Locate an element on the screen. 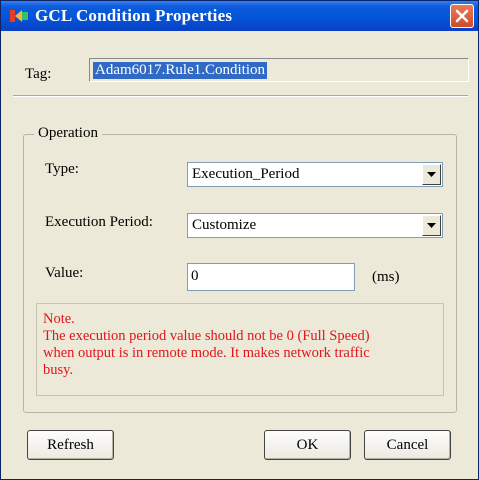  execution-period-dropdown-button is located at coordinates (431, 225).